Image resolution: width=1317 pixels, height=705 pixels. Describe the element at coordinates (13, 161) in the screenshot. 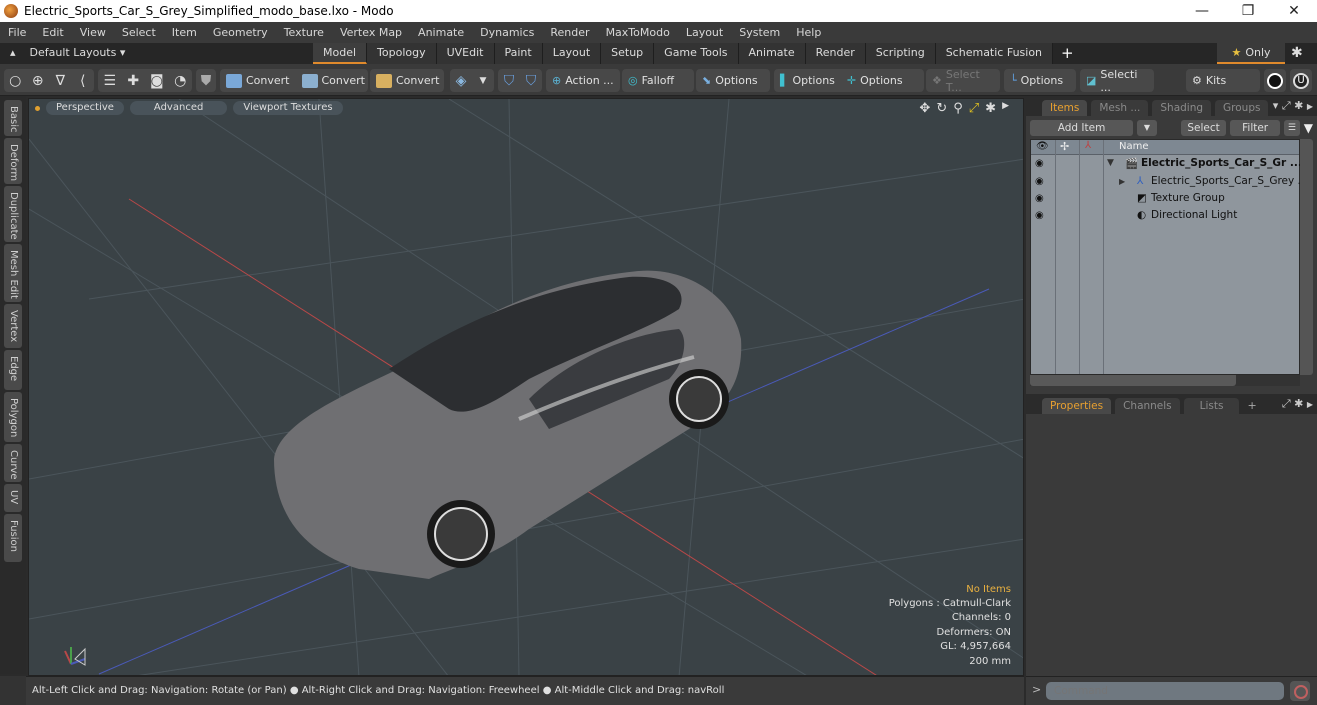

I see `vtab-deform: Deform` at that location.